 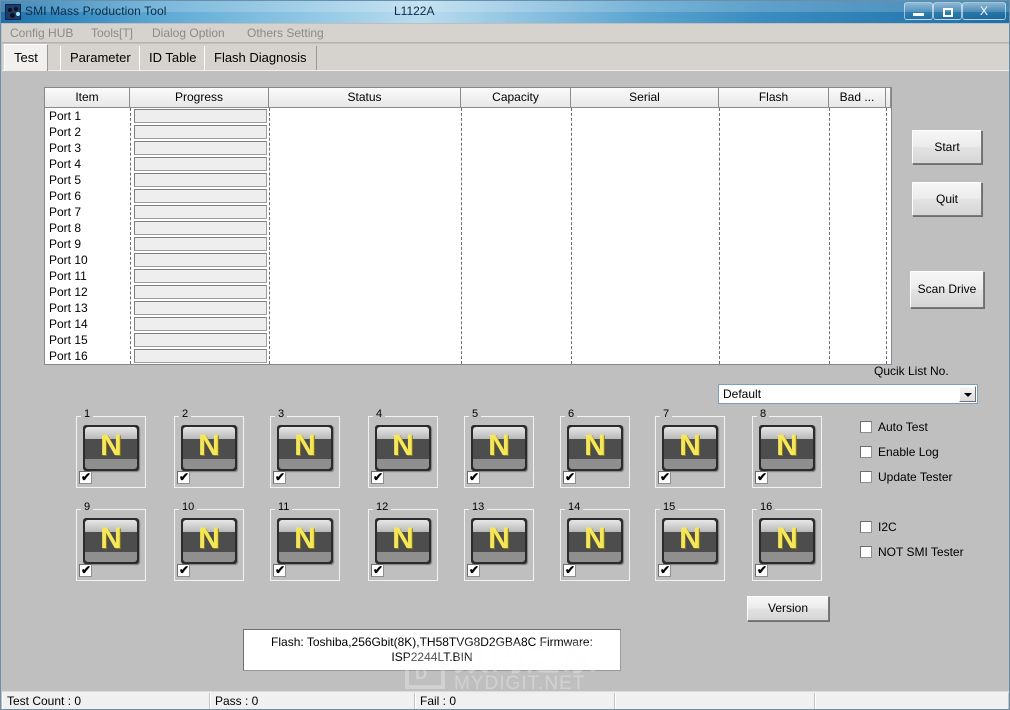 What do you see at coordinates (188, 33) in the screenshot?
I see `menu-item-dialog-option: Dialog Option` at bounding box center [188, 33].